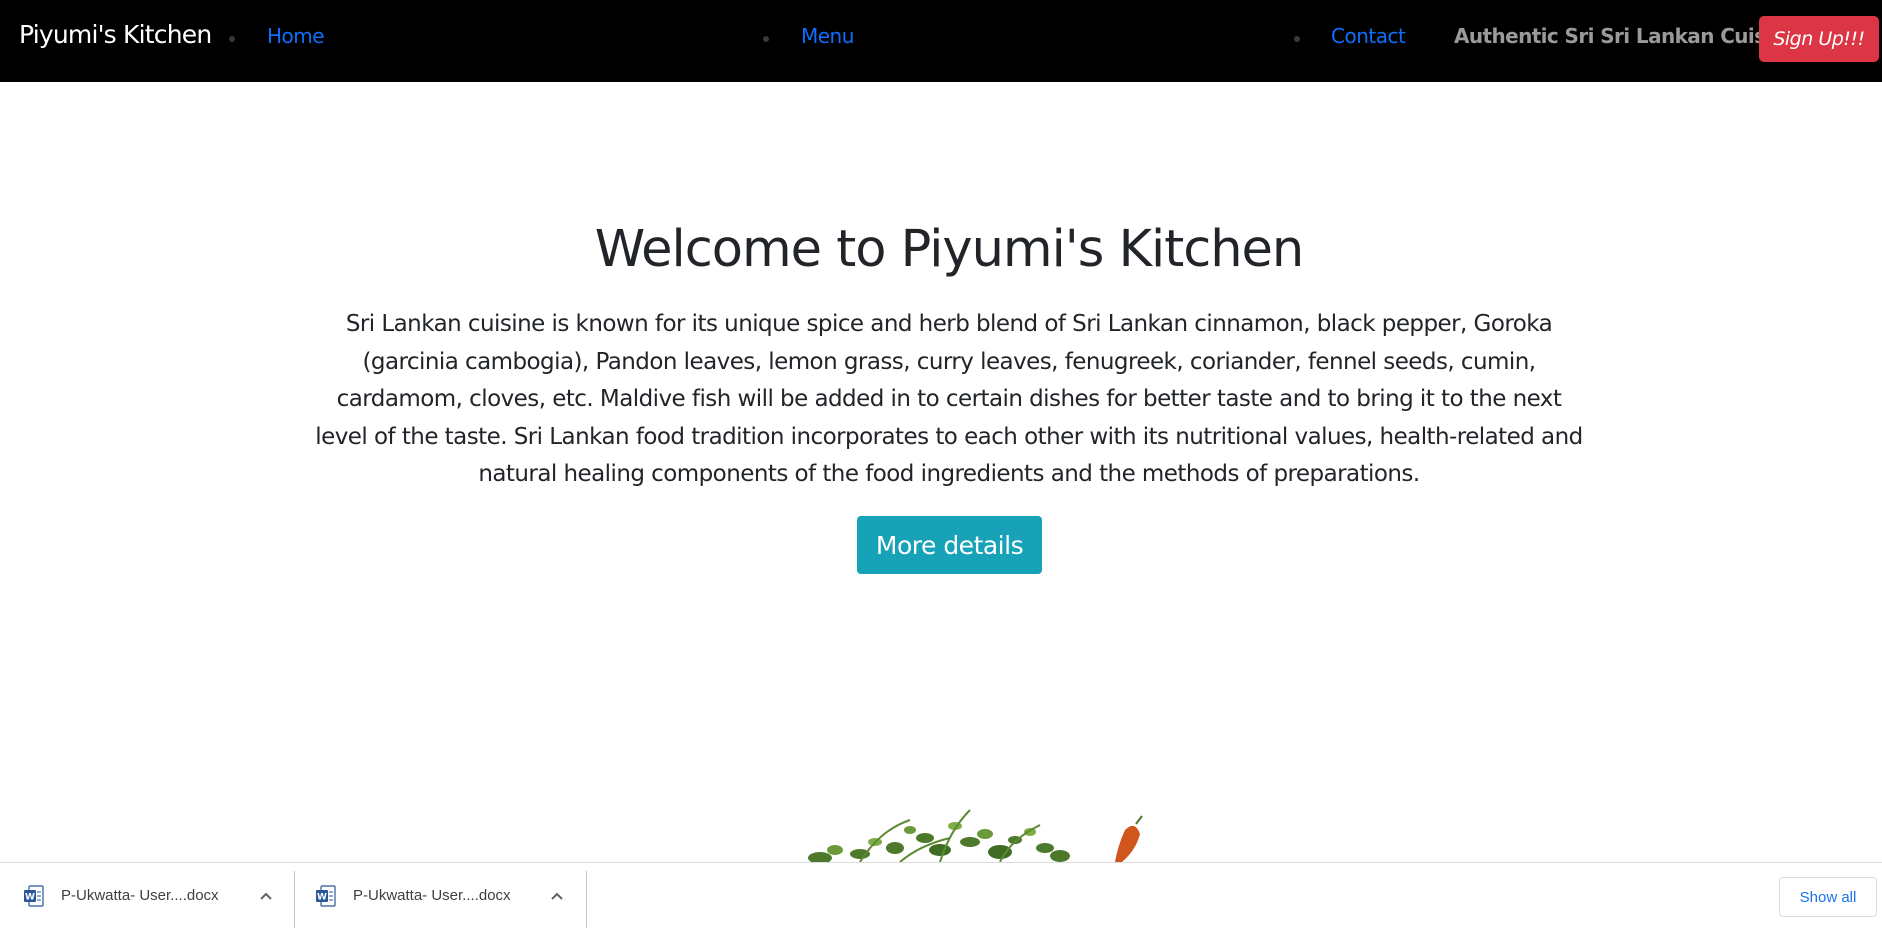  What do you see at coordinates (949, 249) in the screenshot?
I see `page-title: Welcome to Piyumi's Kitchen` at bounding box center [949, 249].